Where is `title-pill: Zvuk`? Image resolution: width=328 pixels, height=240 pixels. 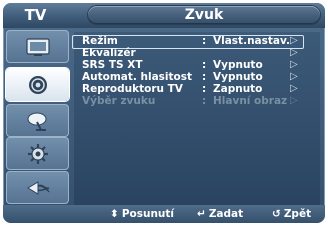
title-pill: Zvuk is located at coordinates (204, 15).